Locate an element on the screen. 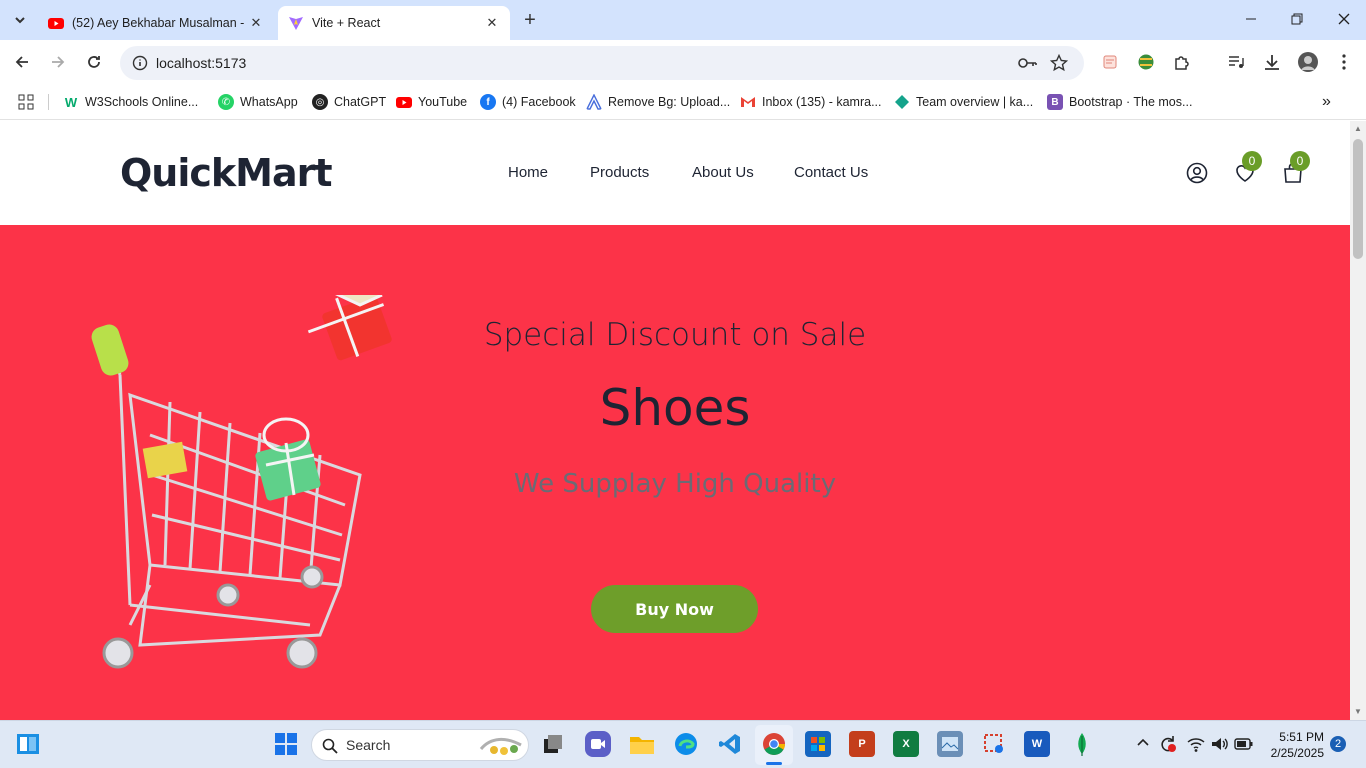 The height and width of the screenshot is (768, 1366). taskbar-snipping-tool is located at coordinates (994, 744).